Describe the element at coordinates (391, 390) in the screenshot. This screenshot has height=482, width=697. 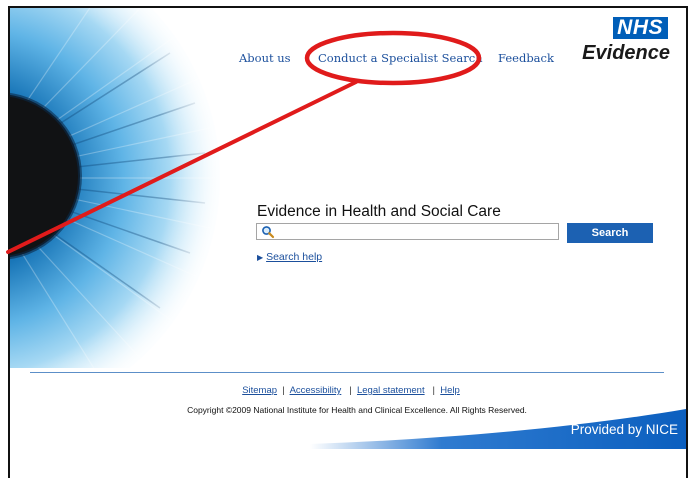
I see `footer-legal-link: Legal statement` at that location.